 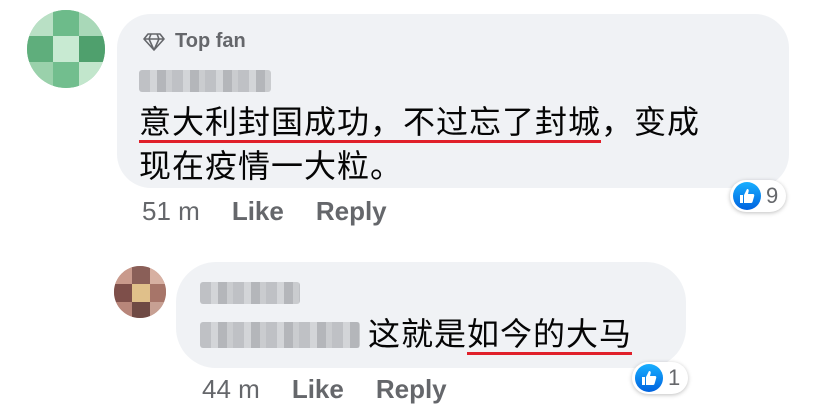 I want to click on reply-timestamp: 44 m, so click(x=231, y=389).